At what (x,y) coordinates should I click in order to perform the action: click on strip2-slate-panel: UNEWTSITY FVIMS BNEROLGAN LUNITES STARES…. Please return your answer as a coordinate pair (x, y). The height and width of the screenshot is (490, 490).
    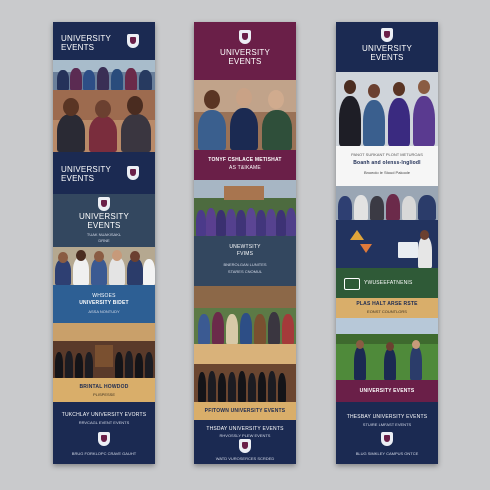
    Looking at the image, I should click on (245, 261).